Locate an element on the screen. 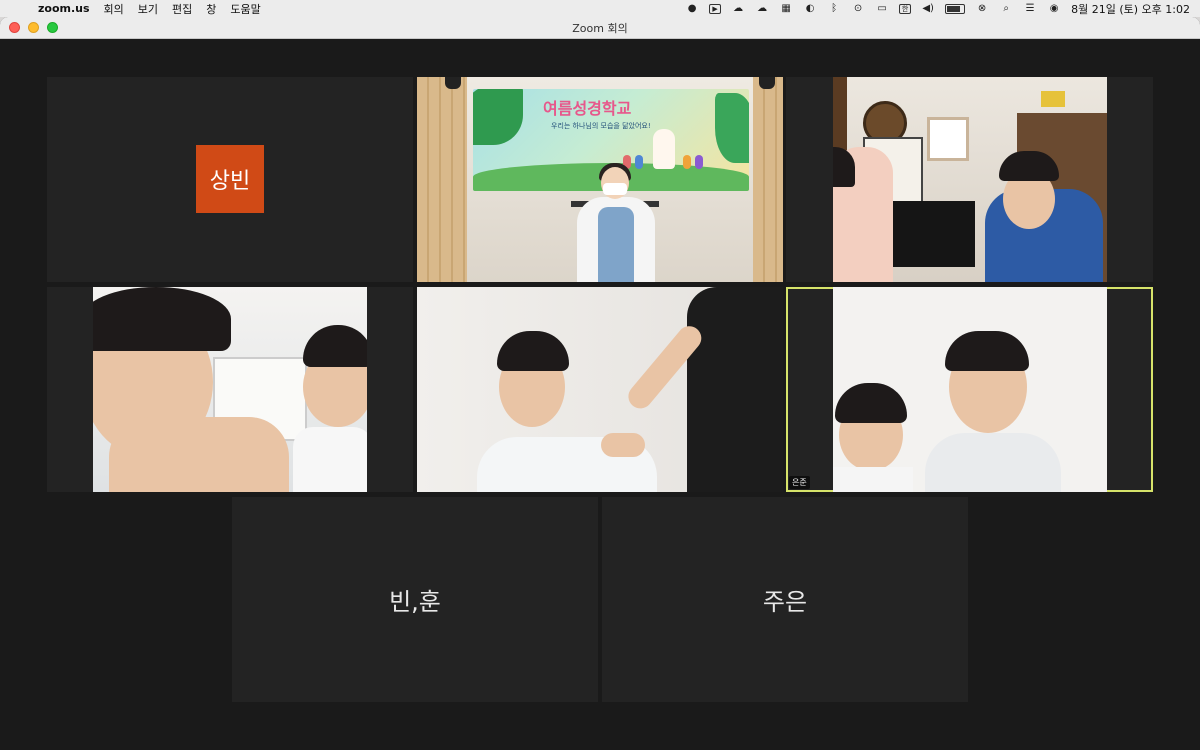  participant-name: 주은 is located at coordinates (785, 602).